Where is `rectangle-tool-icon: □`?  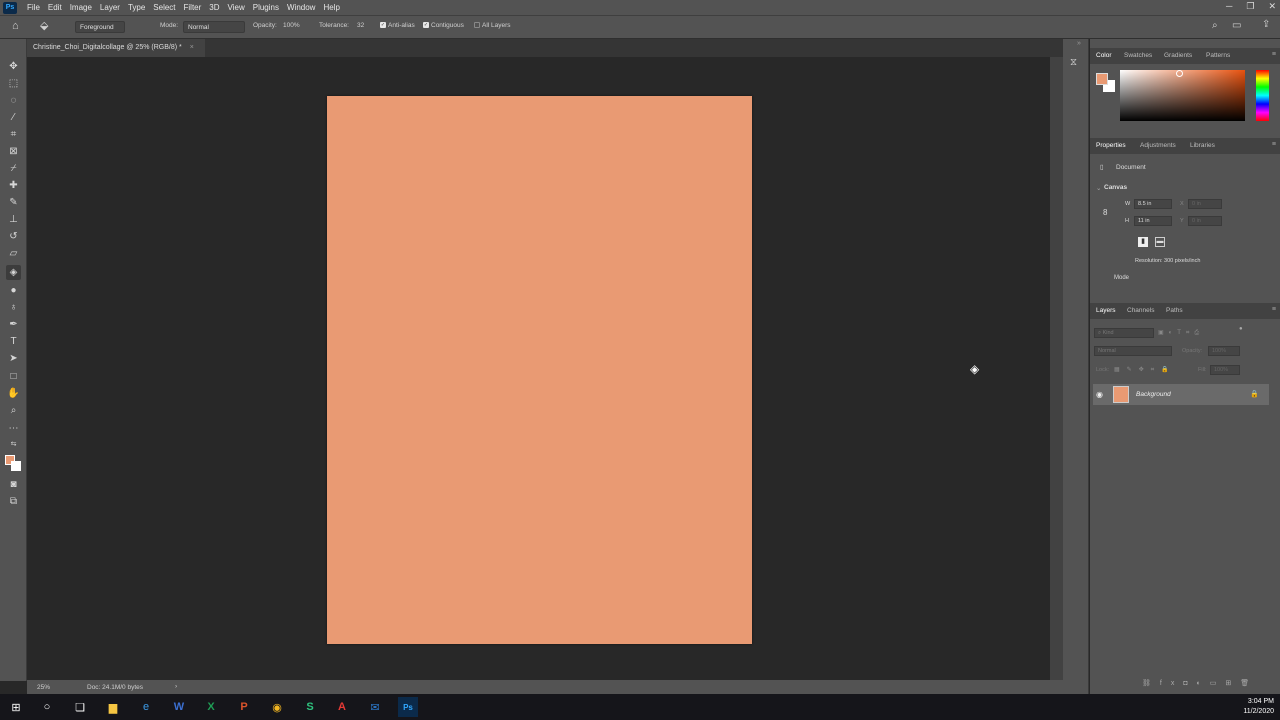
rectangle-tool-icon: □ is located at coordinates (13, 376).